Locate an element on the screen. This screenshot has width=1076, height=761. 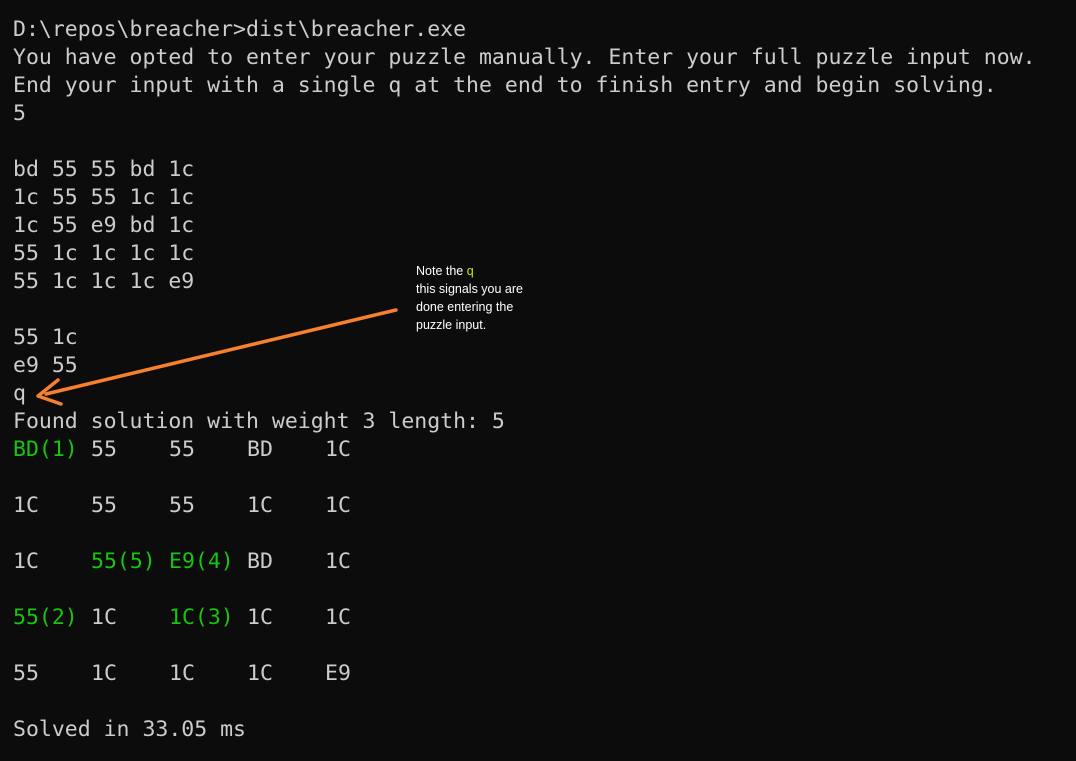
solution-cell: E9(4) is located at coordinates (201, 561).